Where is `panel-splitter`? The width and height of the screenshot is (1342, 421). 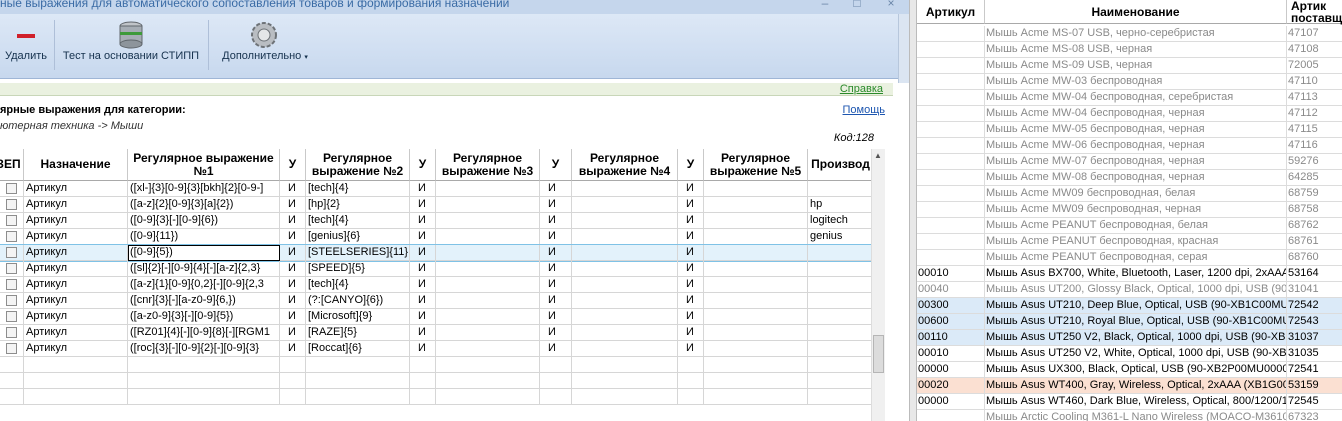
panel-splitter is located at coordinates (913, 210).